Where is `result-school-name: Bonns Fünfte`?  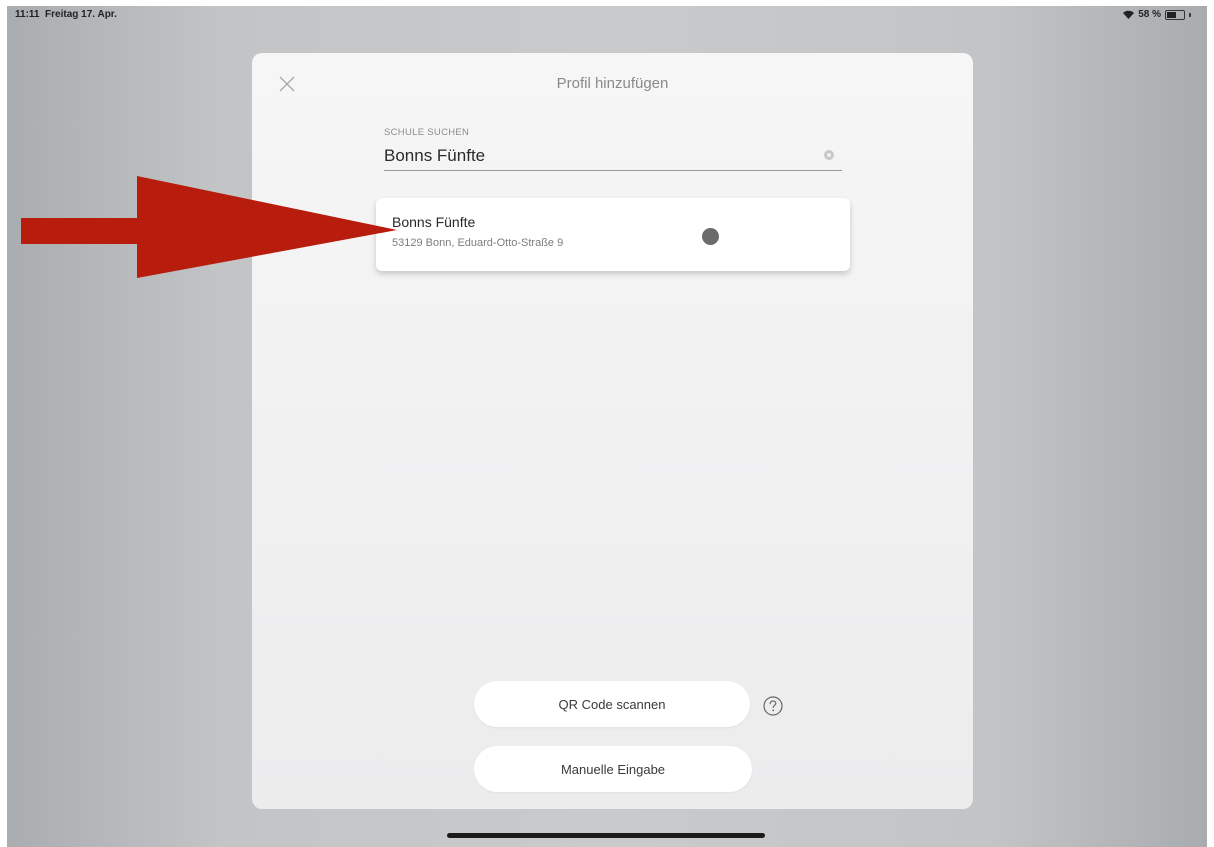 result-school-name: Bonns Fünfte is located at coordinates (434, 222).